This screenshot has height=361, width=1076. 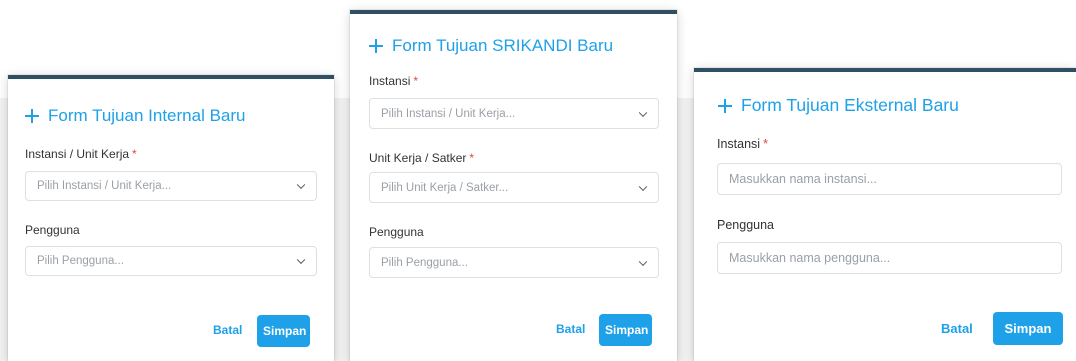 I want to click on instansi-input, so click(x=889, y=179).